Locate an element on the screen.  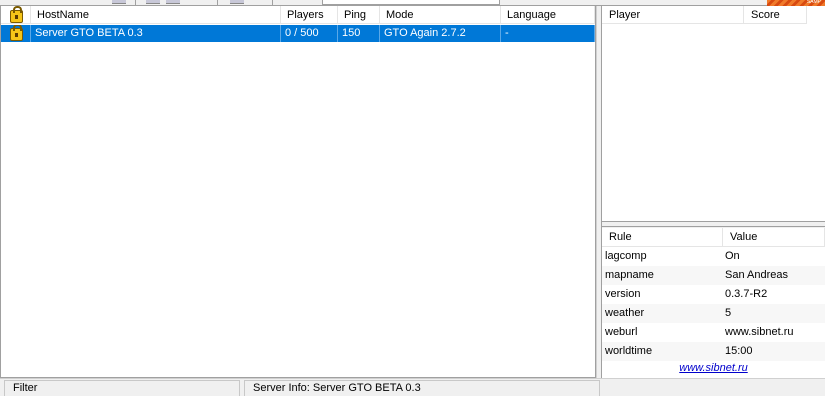
players-list: Player Score is located at coordinates (713, 114).